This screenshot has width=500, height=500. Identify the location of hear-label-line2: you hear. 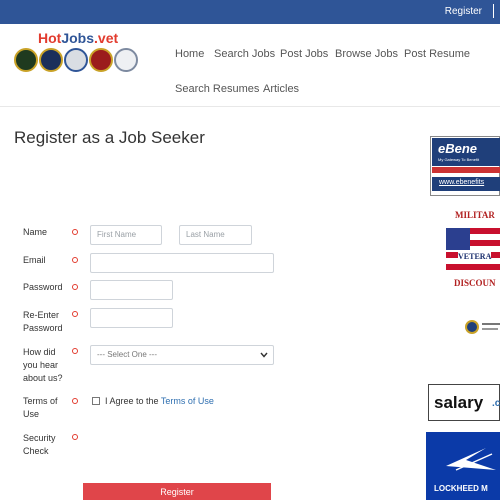
(41, 365).